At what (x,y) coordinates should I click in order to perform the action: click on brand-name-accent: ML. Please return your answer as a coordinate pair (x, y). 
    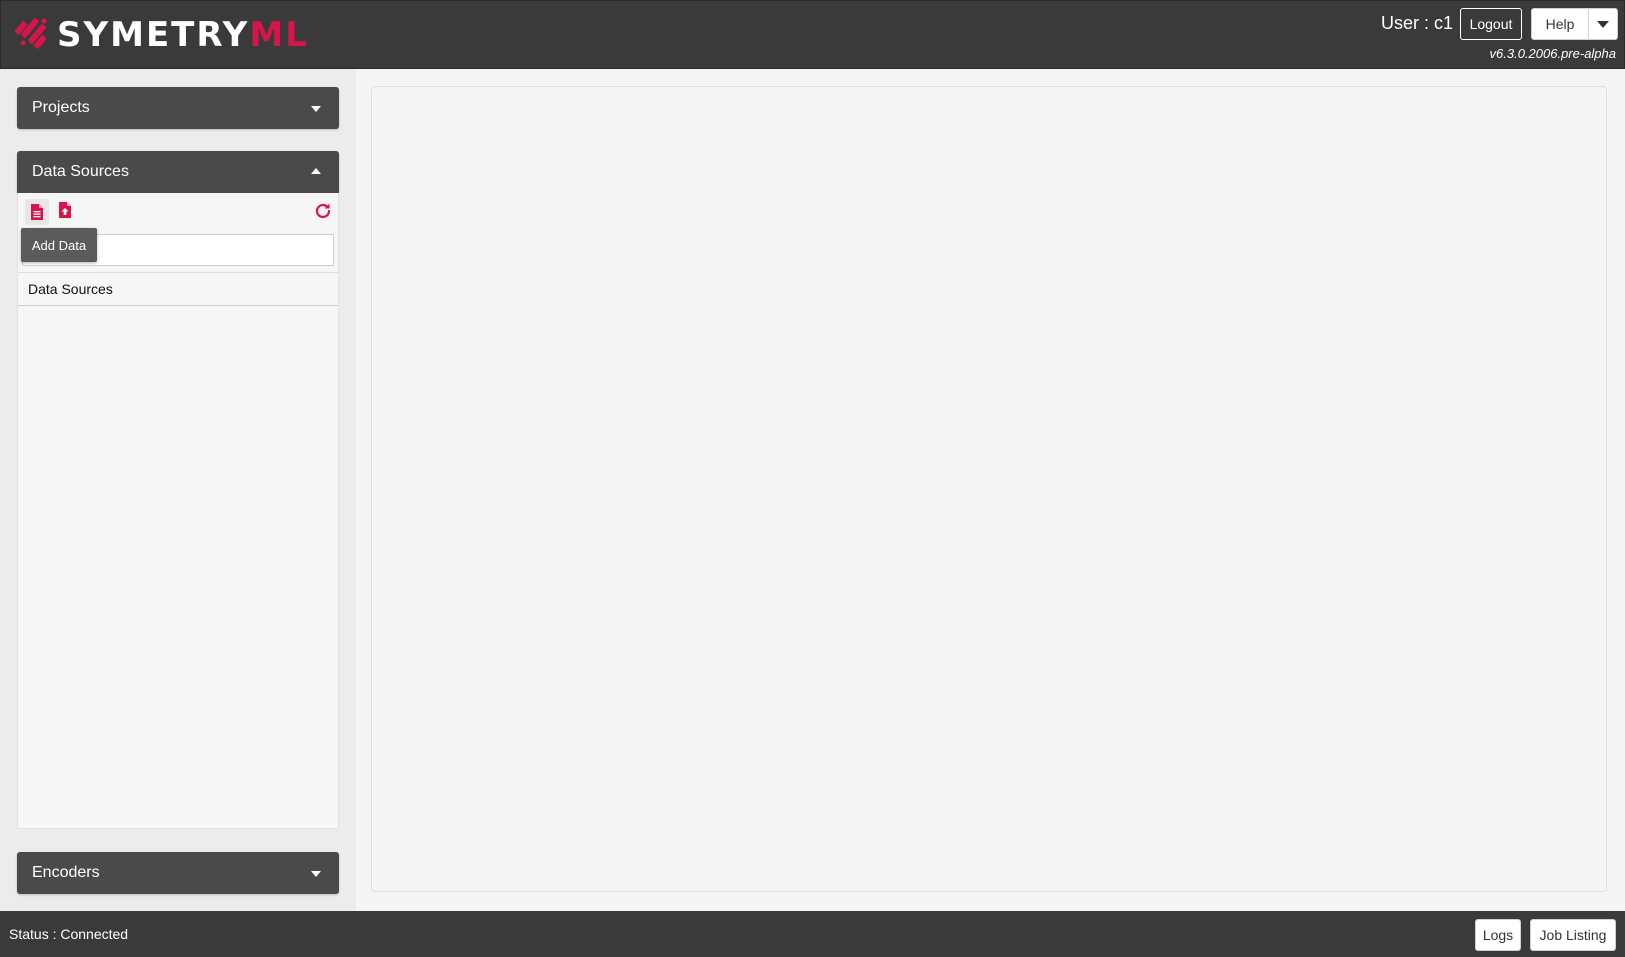
    Looking at the image, I should click on (279, 35).